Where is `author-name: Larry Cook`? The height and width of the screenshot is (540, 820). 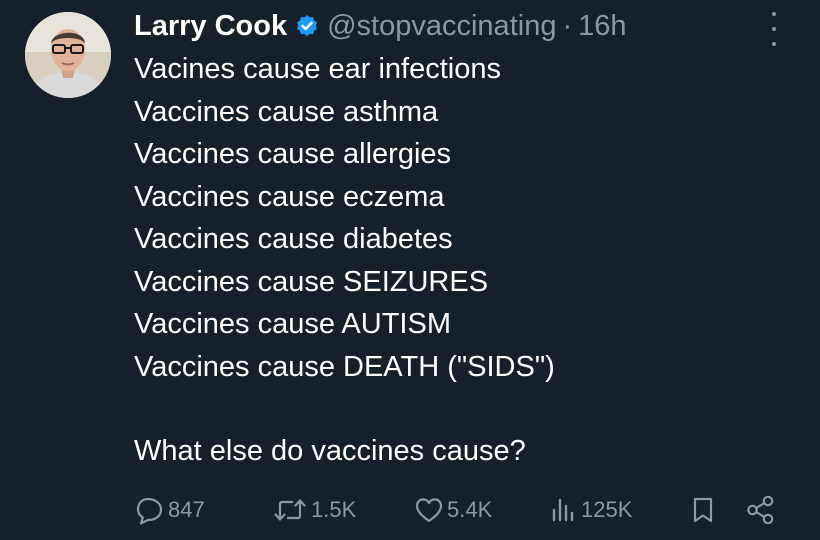 author-name: Larry Cook is located at coordinates (210, 26).